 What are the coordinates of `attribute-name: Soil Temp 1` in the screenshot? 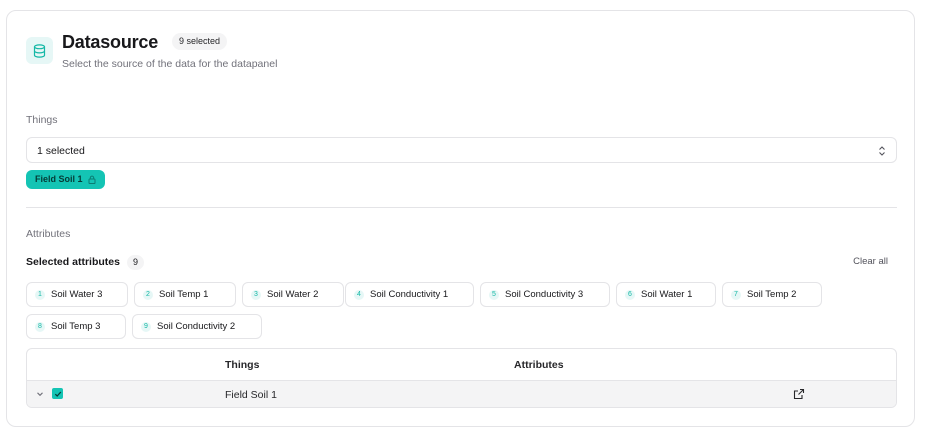 It's located at (184, 294).